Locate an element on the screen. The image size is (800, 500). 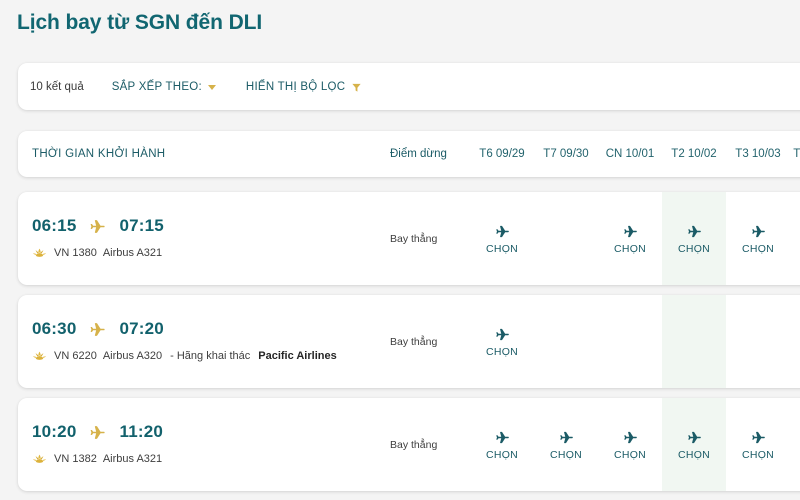
departure-time: 06:30 is located at coordinates (54, 328).